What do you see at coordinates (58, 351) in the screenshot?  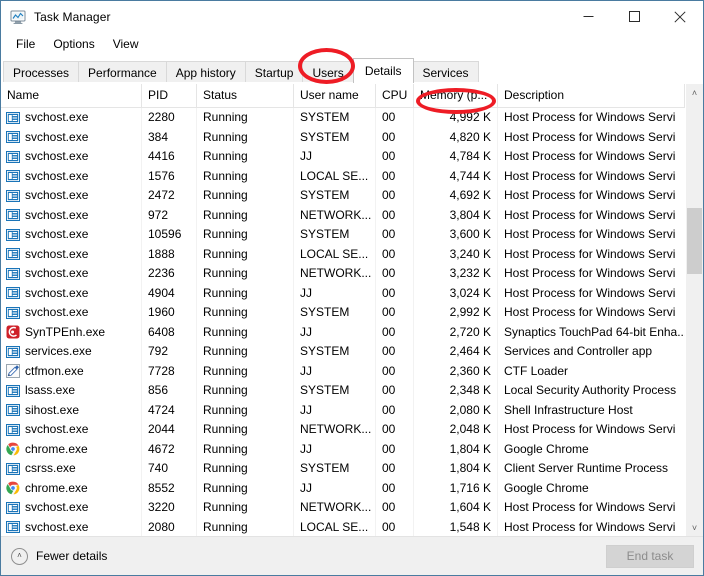 I see `process-name-label: services.exe` at bounding box center [58, 351].